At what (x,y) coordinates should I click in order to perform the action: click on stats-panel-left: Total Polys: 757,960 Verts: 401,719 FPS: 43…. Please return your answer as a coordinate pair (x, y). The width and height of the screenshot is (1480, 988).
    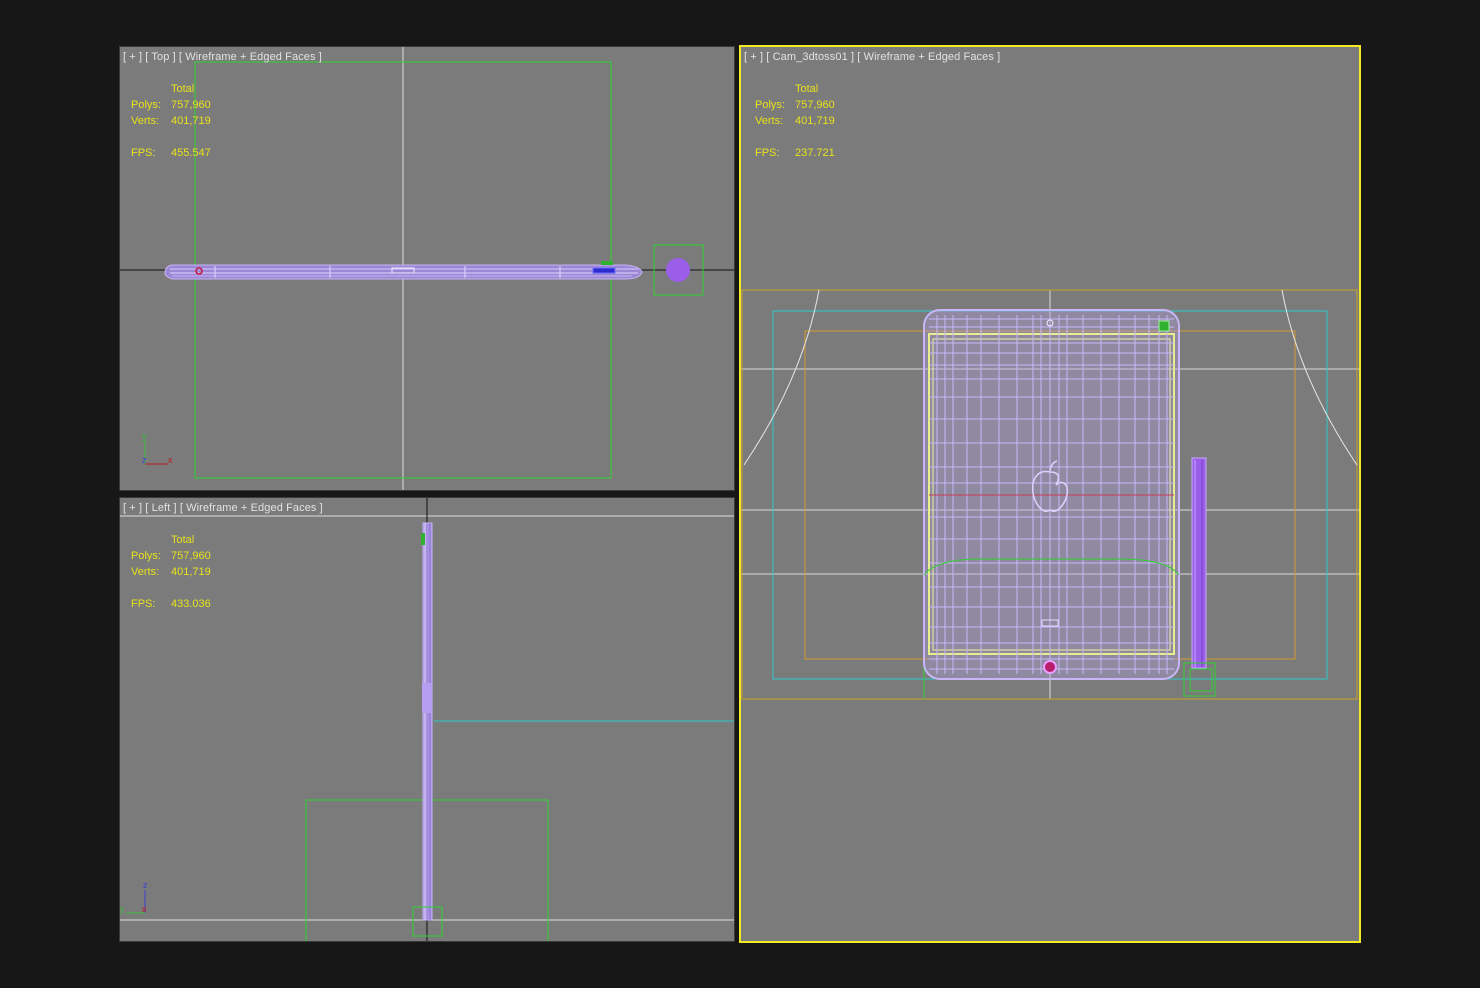
    Looking at the image, I should click on (186, 572).